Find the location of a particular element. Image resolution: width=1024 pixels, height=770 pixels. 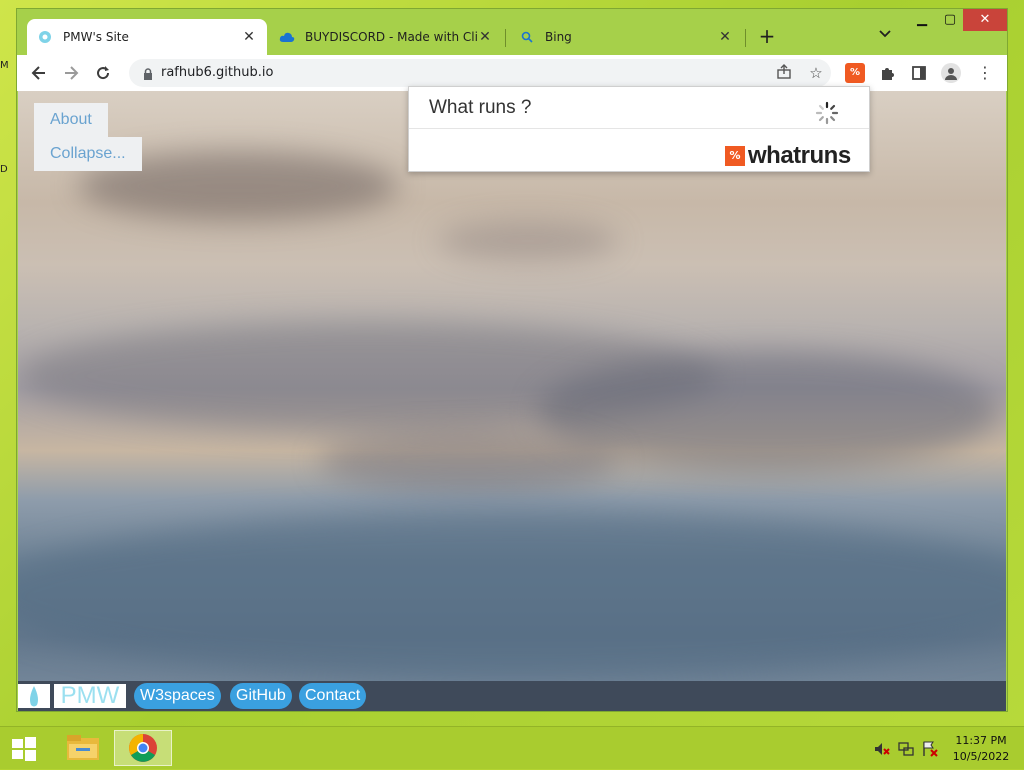

clock-time: 11:37 PM is located at coordinates (981, 740).